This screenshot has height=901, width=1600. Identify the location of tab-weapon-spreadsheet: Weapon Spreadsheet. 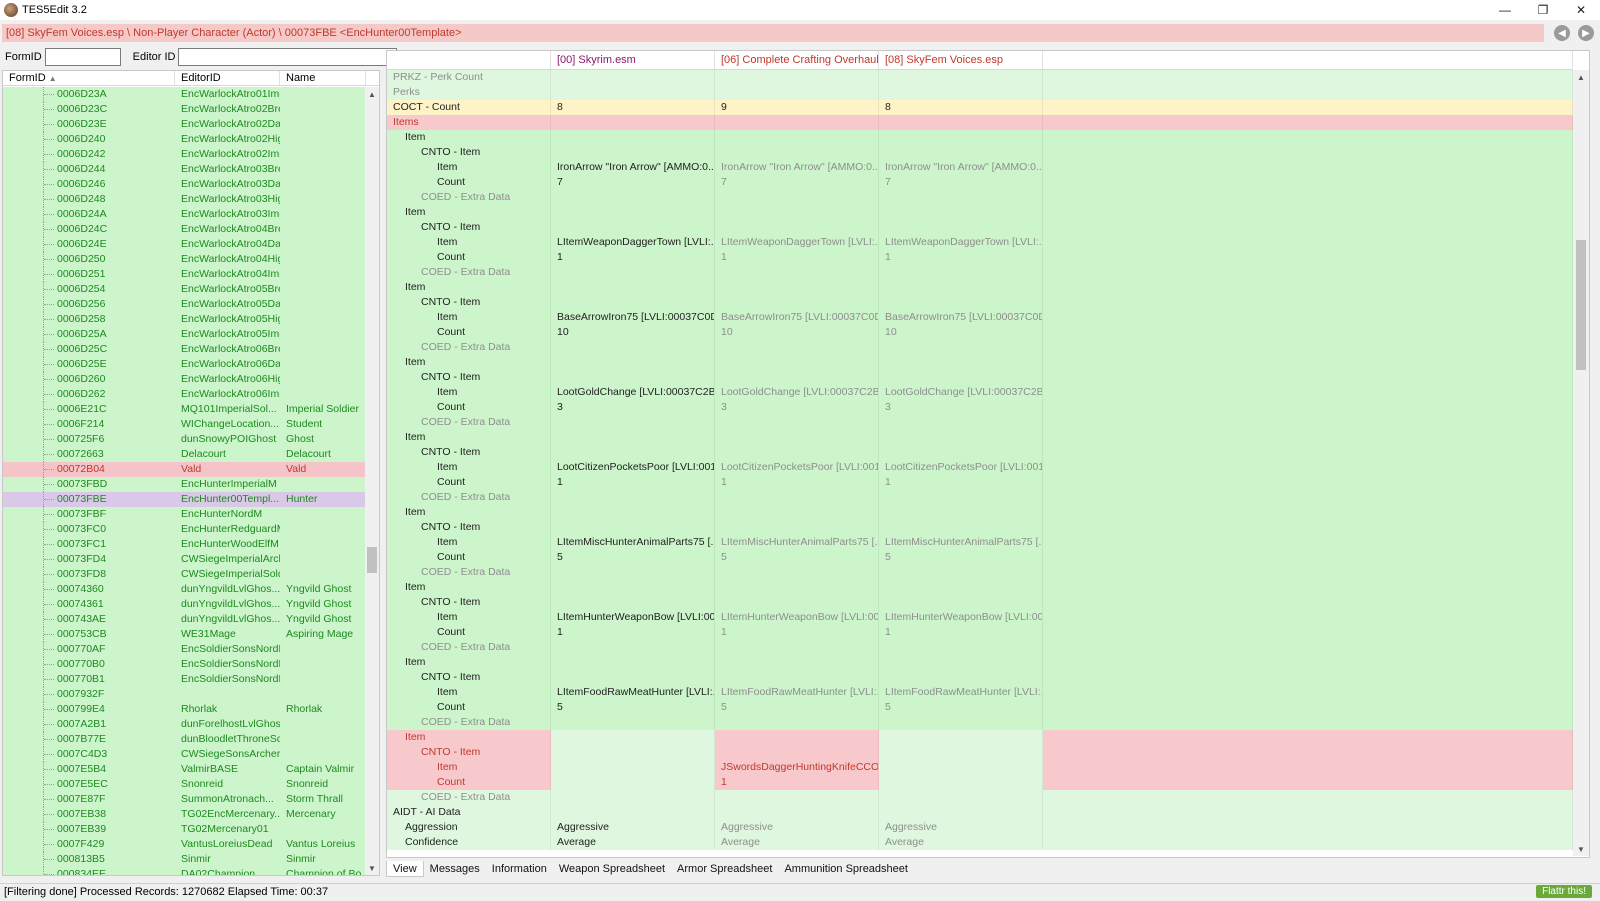
(612, 869).